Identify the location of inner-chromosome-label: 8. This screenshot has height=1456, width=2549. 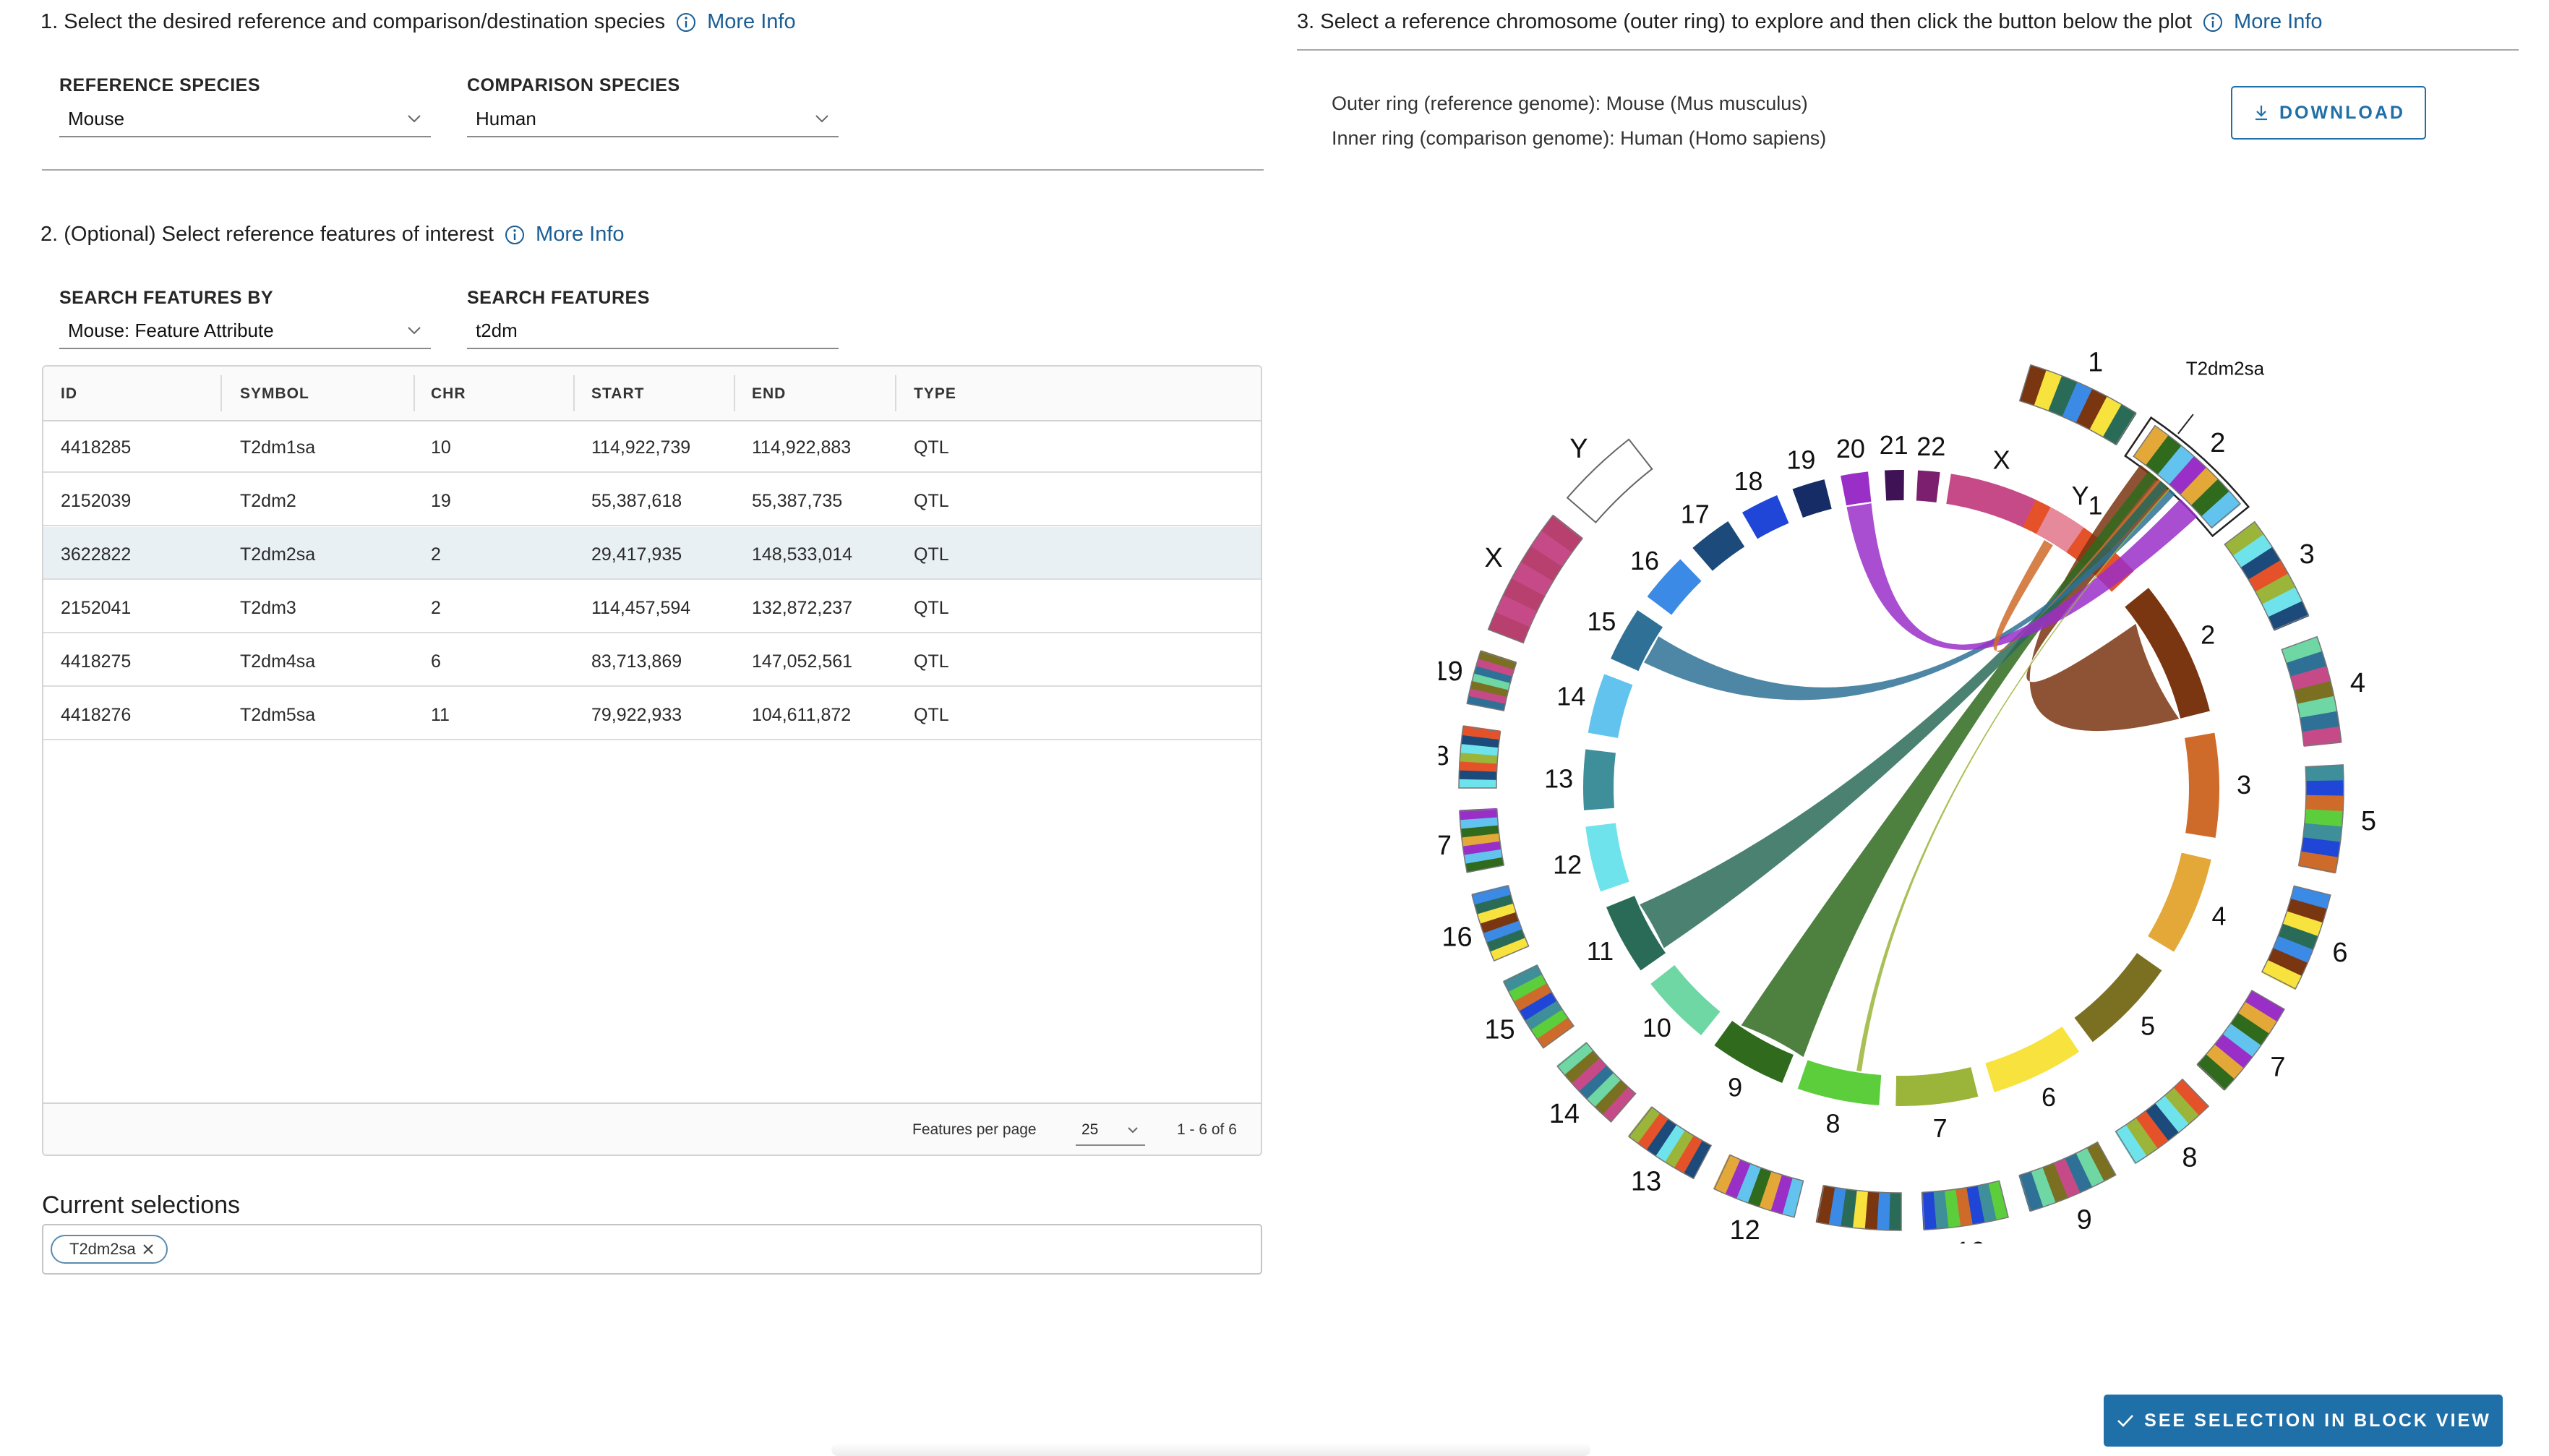
(1833, 1123).